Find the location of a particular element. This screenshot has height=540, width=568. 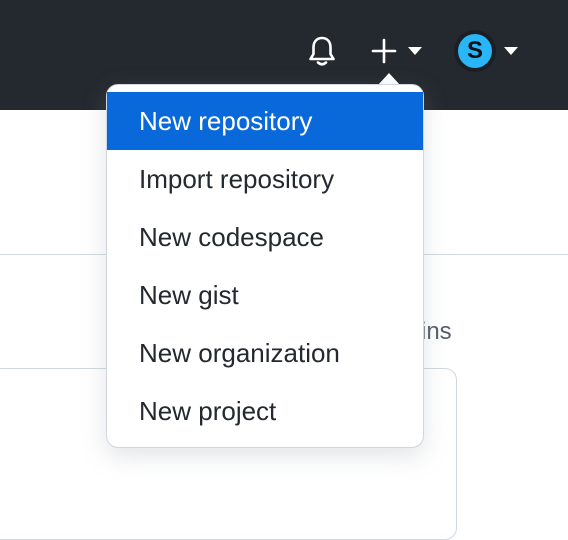

avatar: S is located at coordinates (475, 51).